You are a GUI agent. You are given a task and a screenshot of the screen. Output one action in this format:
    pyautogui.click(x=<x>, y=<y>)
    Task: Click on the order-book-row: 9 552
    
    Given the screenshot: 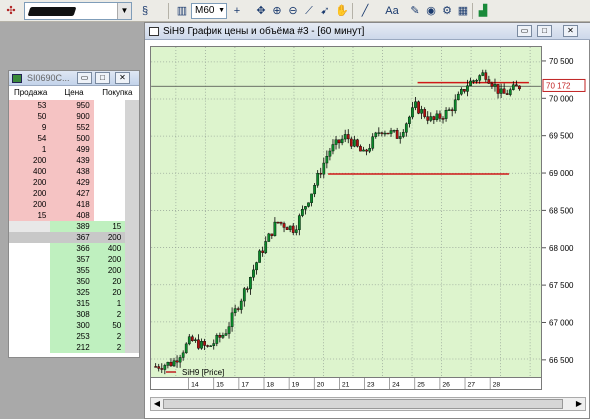 What is the action you would take?
    pyautogui.click(x=74, y=127)
    